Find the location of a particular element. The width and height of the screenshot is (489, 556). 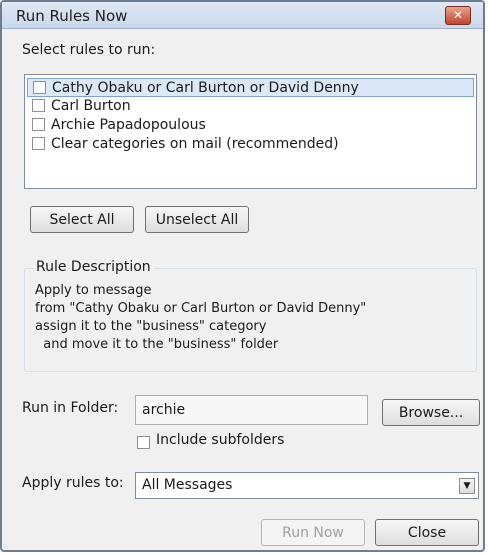

run-in-folder-value: archie is located at coordinates (164, 410).